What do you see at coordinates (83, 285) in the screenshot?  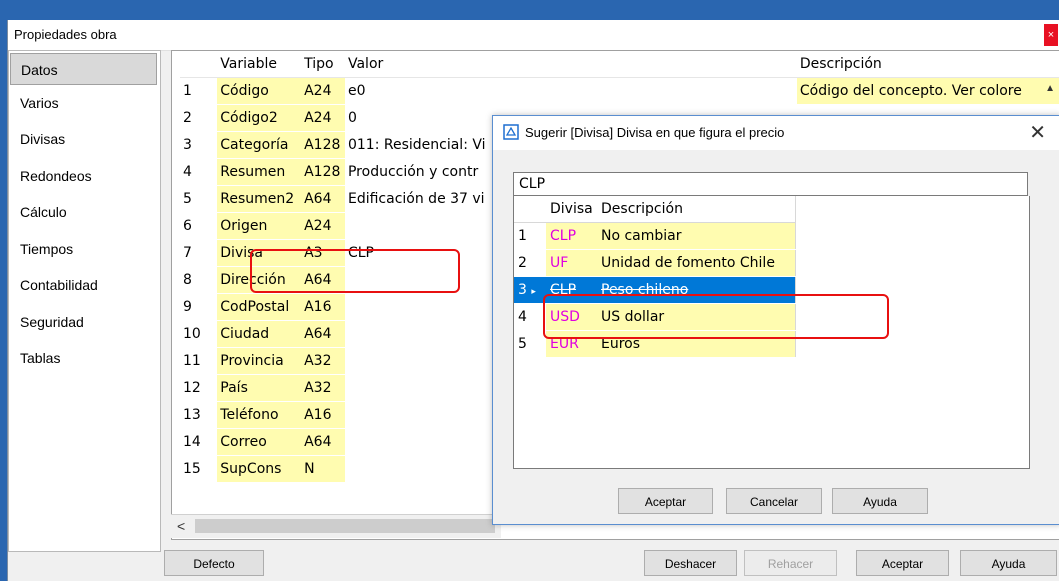 I see `sidebar-item-contabilidad: Contabilidad` at bounding box center [83, 285].